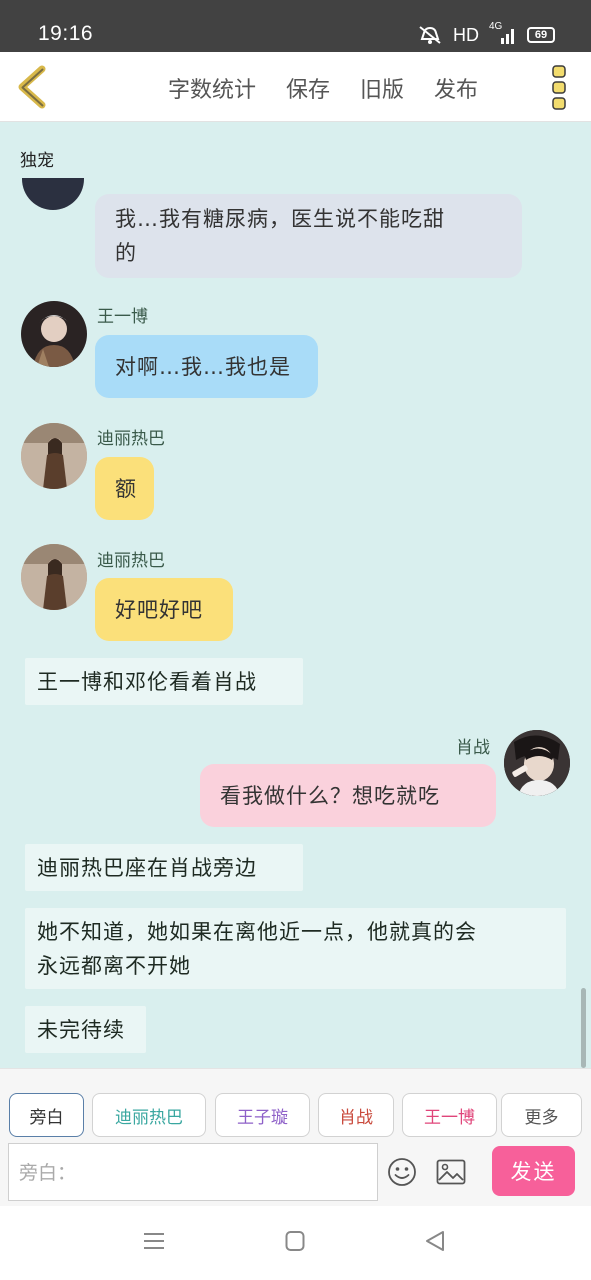  Describe the element at coordinates (149, 1117) in the screenshot. I see `role-chip-label: 迪丽热巴` at that location.